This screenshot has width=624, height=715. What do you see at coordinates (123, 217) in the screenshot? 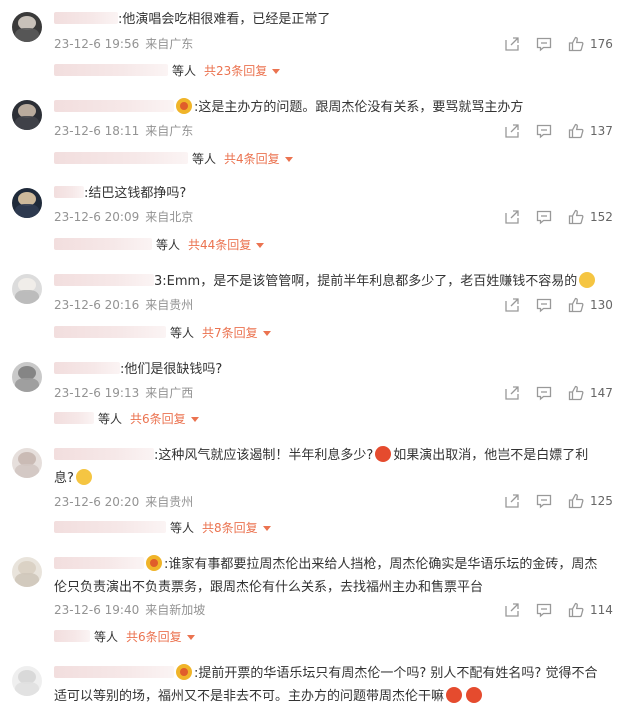
I see `comment-meta: 23-12-6 20:09 来自北京` at bounding box center [123, 217].